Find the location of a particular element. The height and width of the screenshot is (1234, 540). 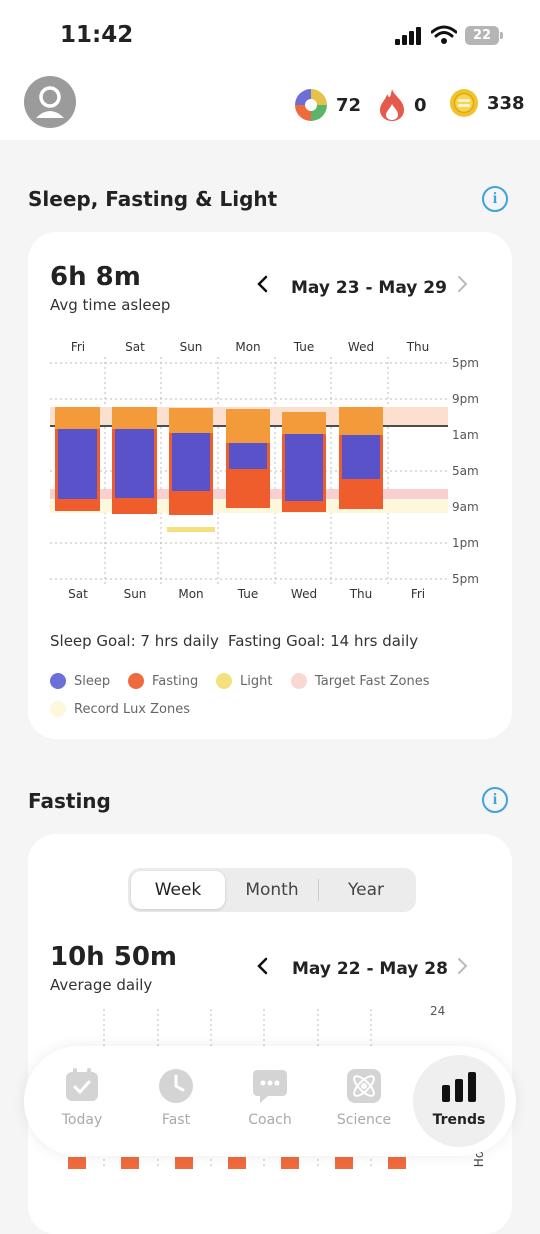

nav-label: Trends is located at coordinates (459, 1120).